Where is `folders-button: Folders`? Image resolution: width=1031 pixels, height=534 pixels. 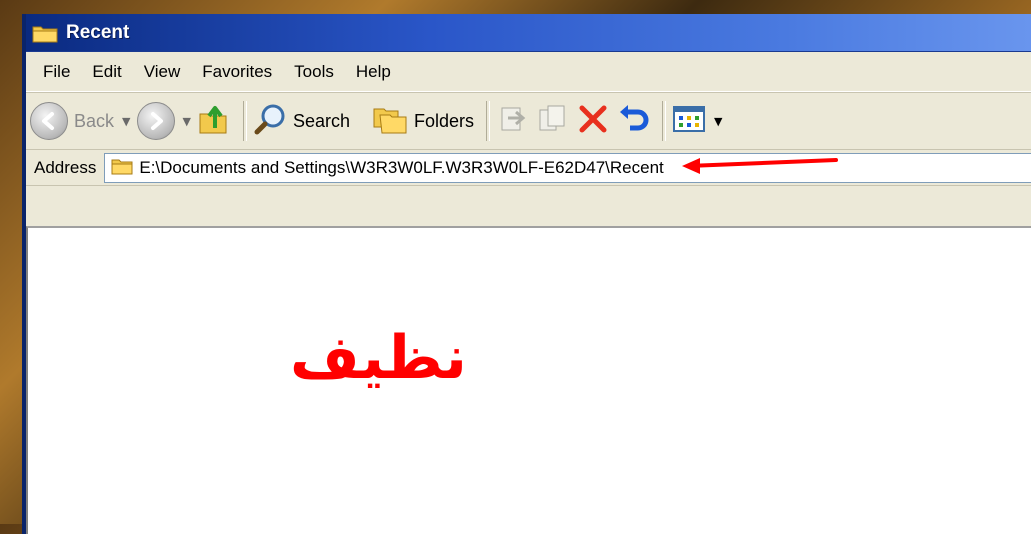
folders-button: Folders is located at coordinates (423, 121).